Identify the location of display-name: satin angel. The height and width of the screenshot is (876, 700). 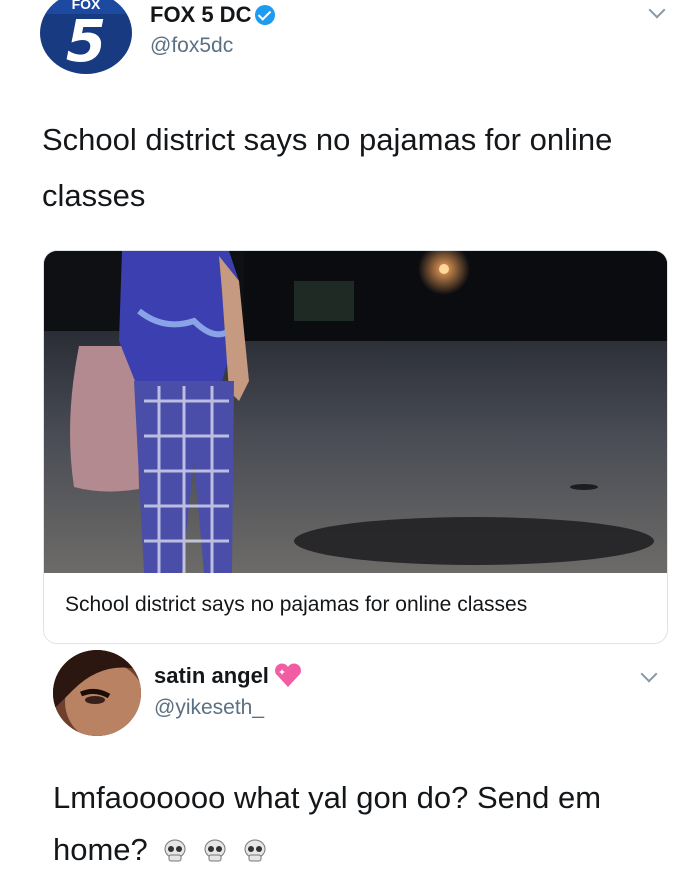
(228, 675).